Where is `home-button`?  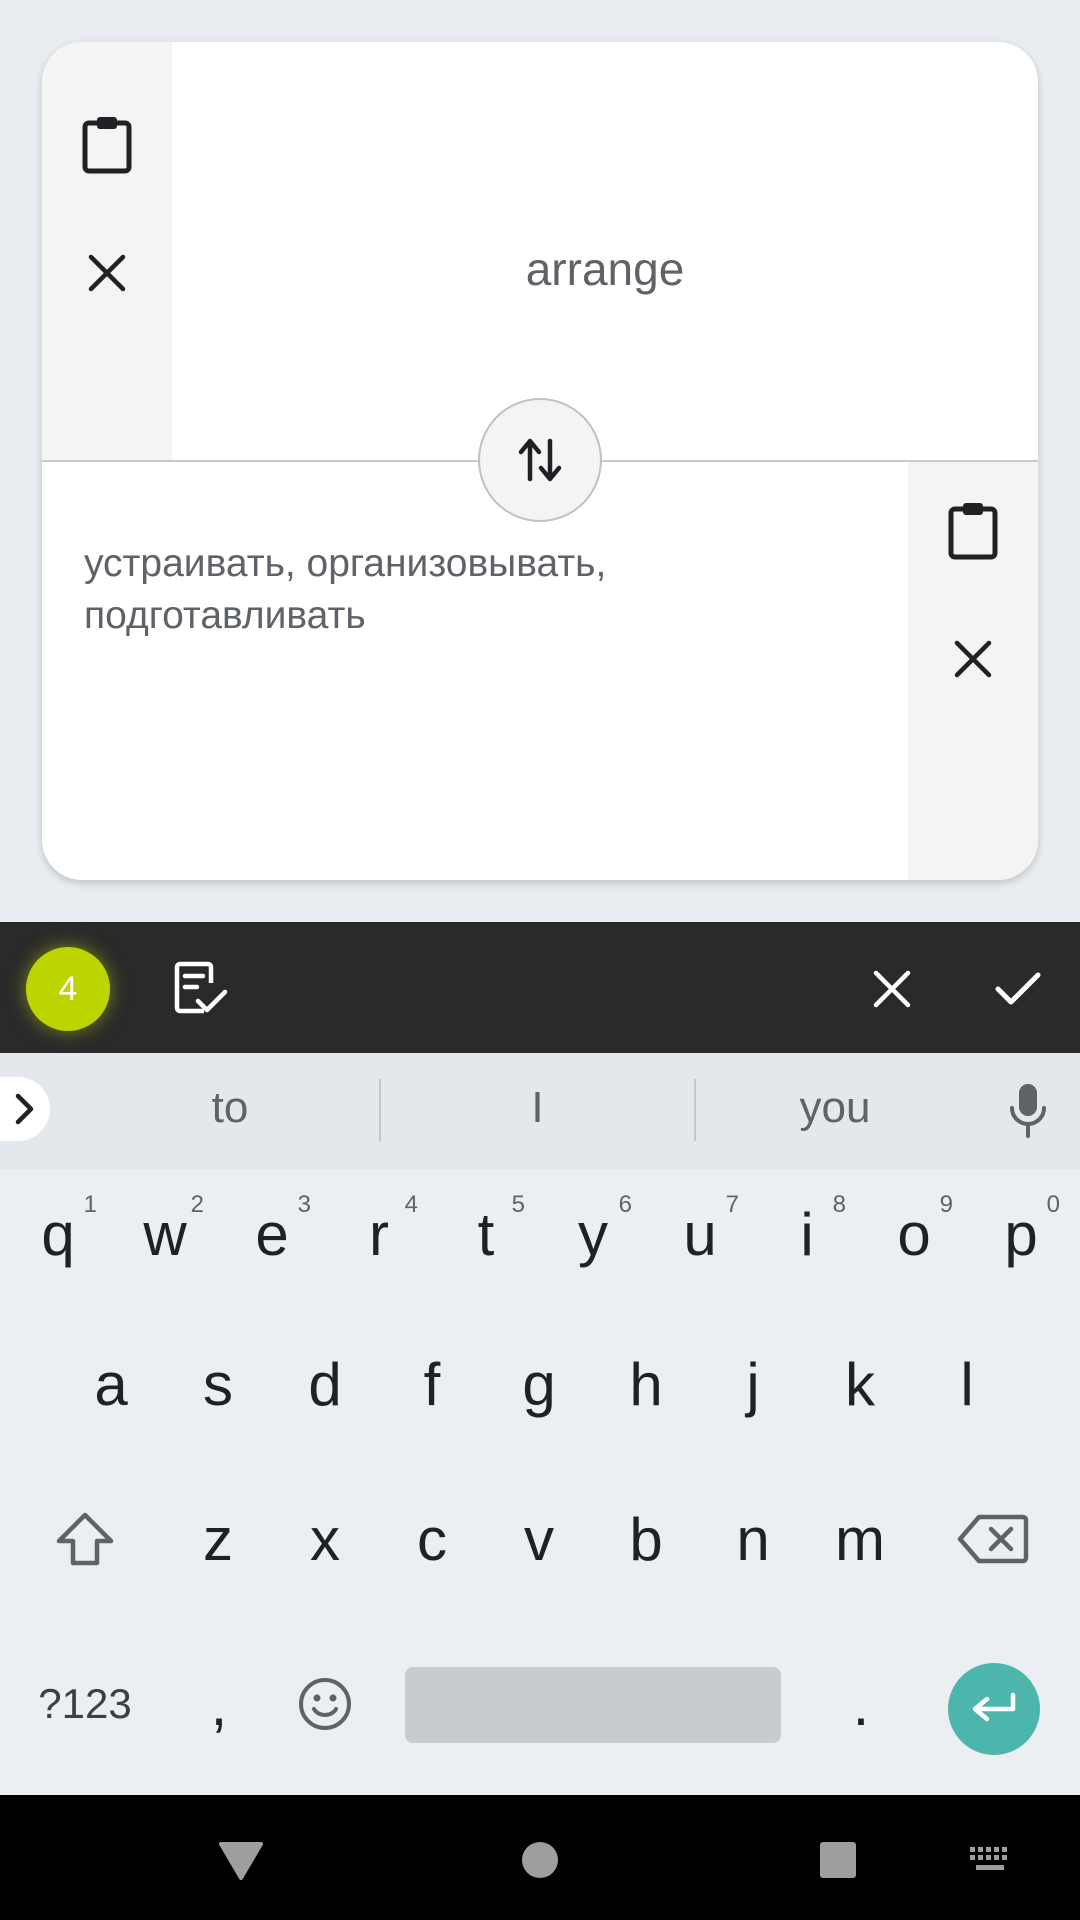
home-button is located at coordinates (540, 1860).